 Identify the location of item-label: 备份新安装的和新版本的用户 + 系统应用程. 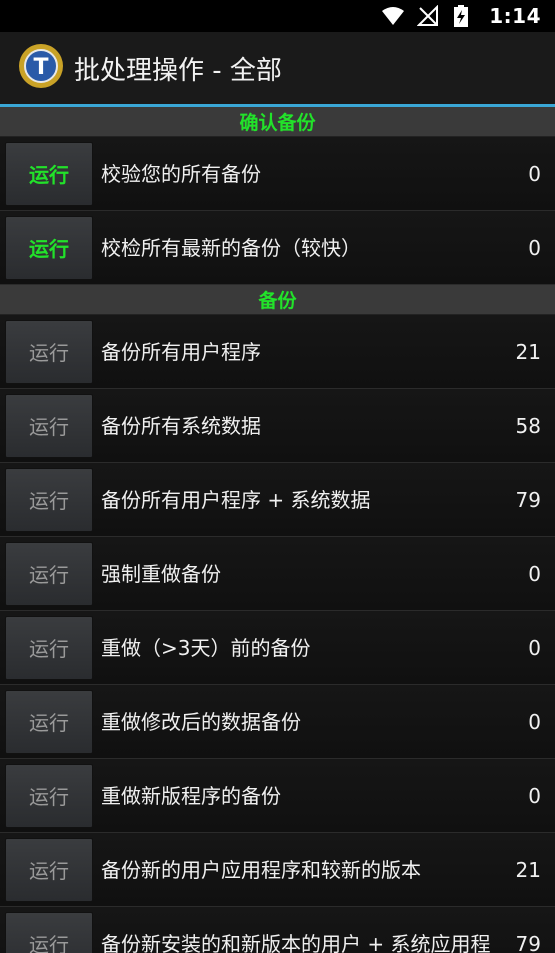
(296, 942).